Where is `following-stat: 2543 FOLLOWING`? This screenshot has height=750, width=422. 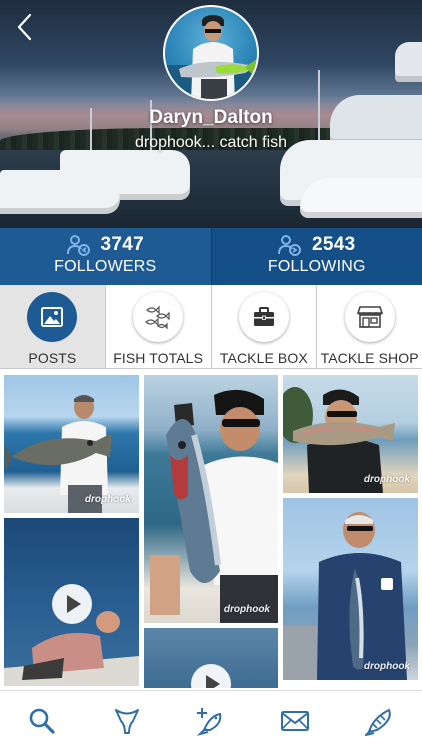
following-stat: 2543 FOLLOWING is located at coordinates (316, 256).